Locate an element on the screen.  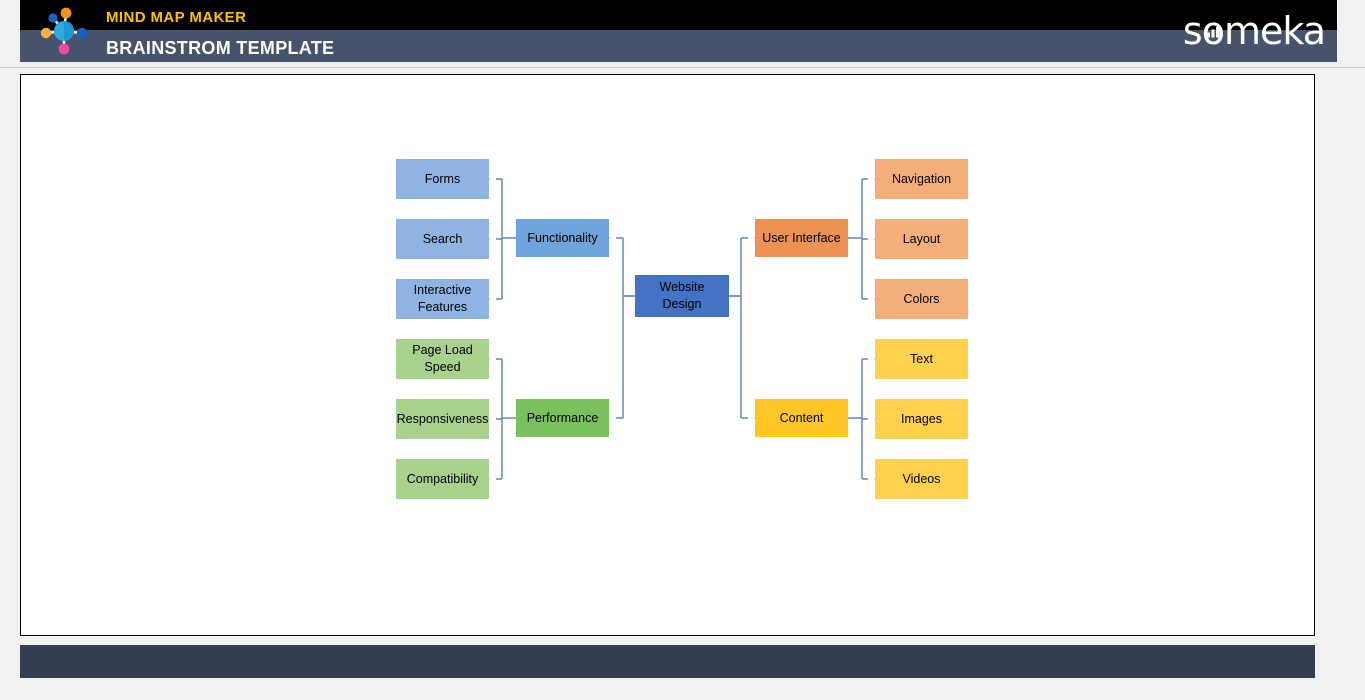
node-text: Text is located at coordinates (921, 359).